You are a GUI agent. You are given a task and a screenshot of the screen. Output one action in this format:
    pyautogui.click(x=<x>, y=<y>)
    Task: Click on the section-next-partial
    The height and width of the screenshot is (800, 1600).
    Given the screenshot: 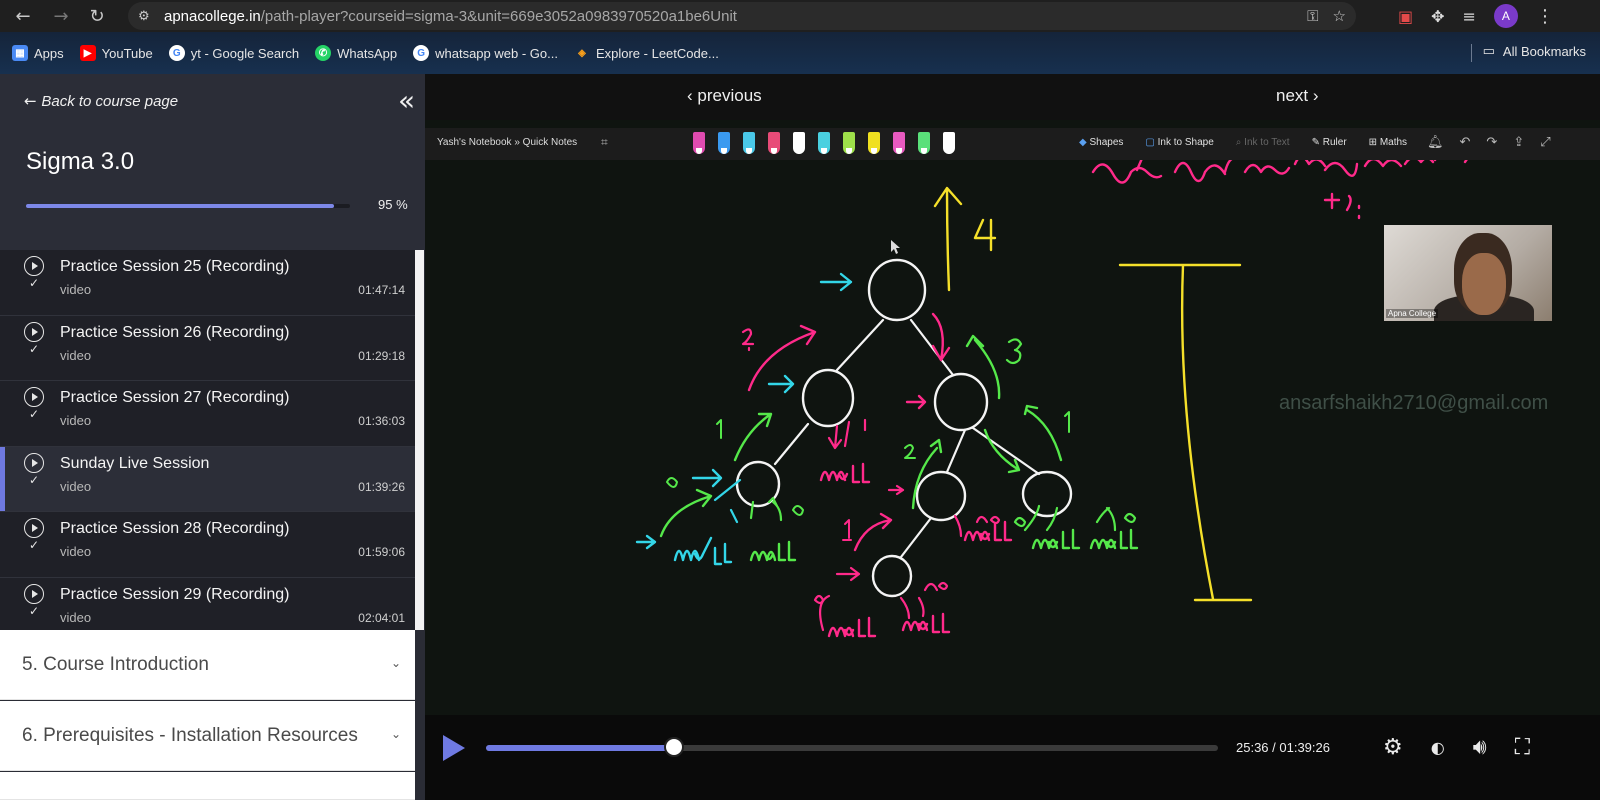 What is the action you would take?
    pyautogui.click(x=207, y=786)
    